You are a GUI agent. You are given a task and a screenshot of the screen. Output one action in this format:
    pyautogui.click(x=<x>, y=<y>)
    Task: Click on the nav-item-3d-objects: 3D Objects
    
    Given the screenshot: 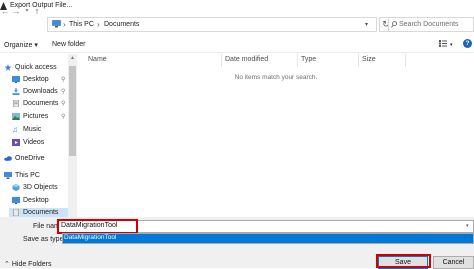 What is the action you would take?
    pyautogui.click(x=40, y=189)
    